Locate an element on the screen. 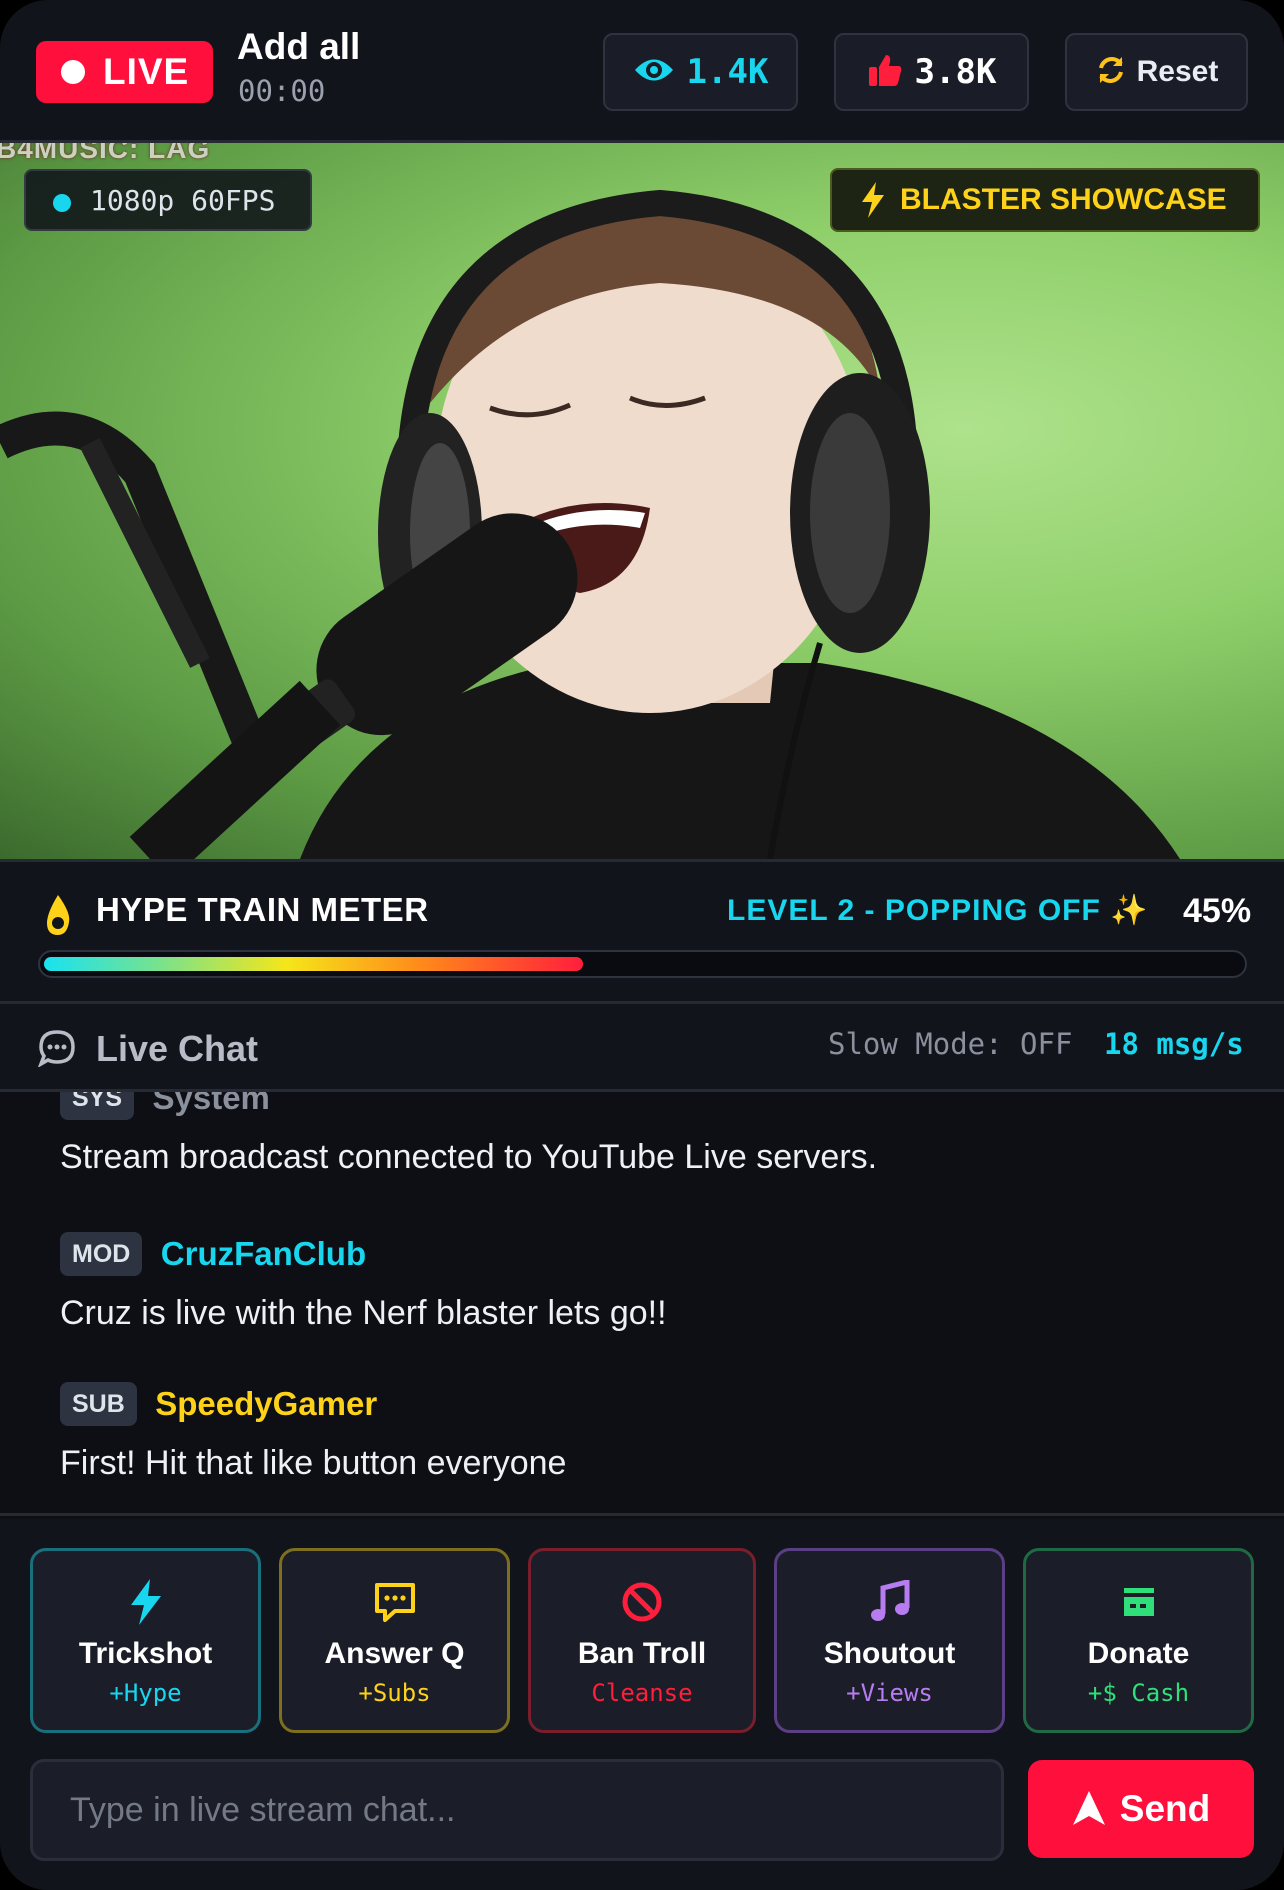 This screenshot has height=1890, width=1284. donate-button: Donate +$ Cash is located at coordinates (1138, 1640).